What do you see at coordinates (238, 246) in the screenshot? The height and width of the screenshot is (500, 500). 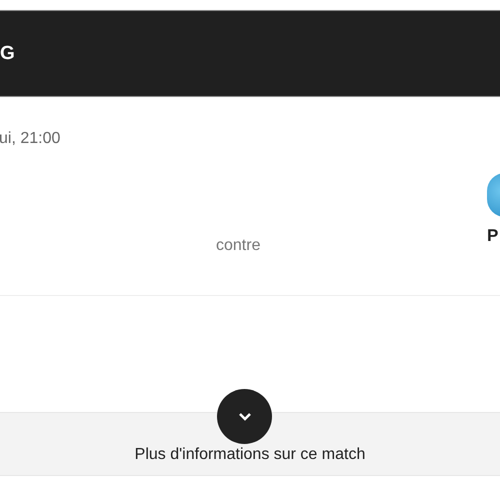 I see `versus-label: contre` at bounding box center [238, 246].